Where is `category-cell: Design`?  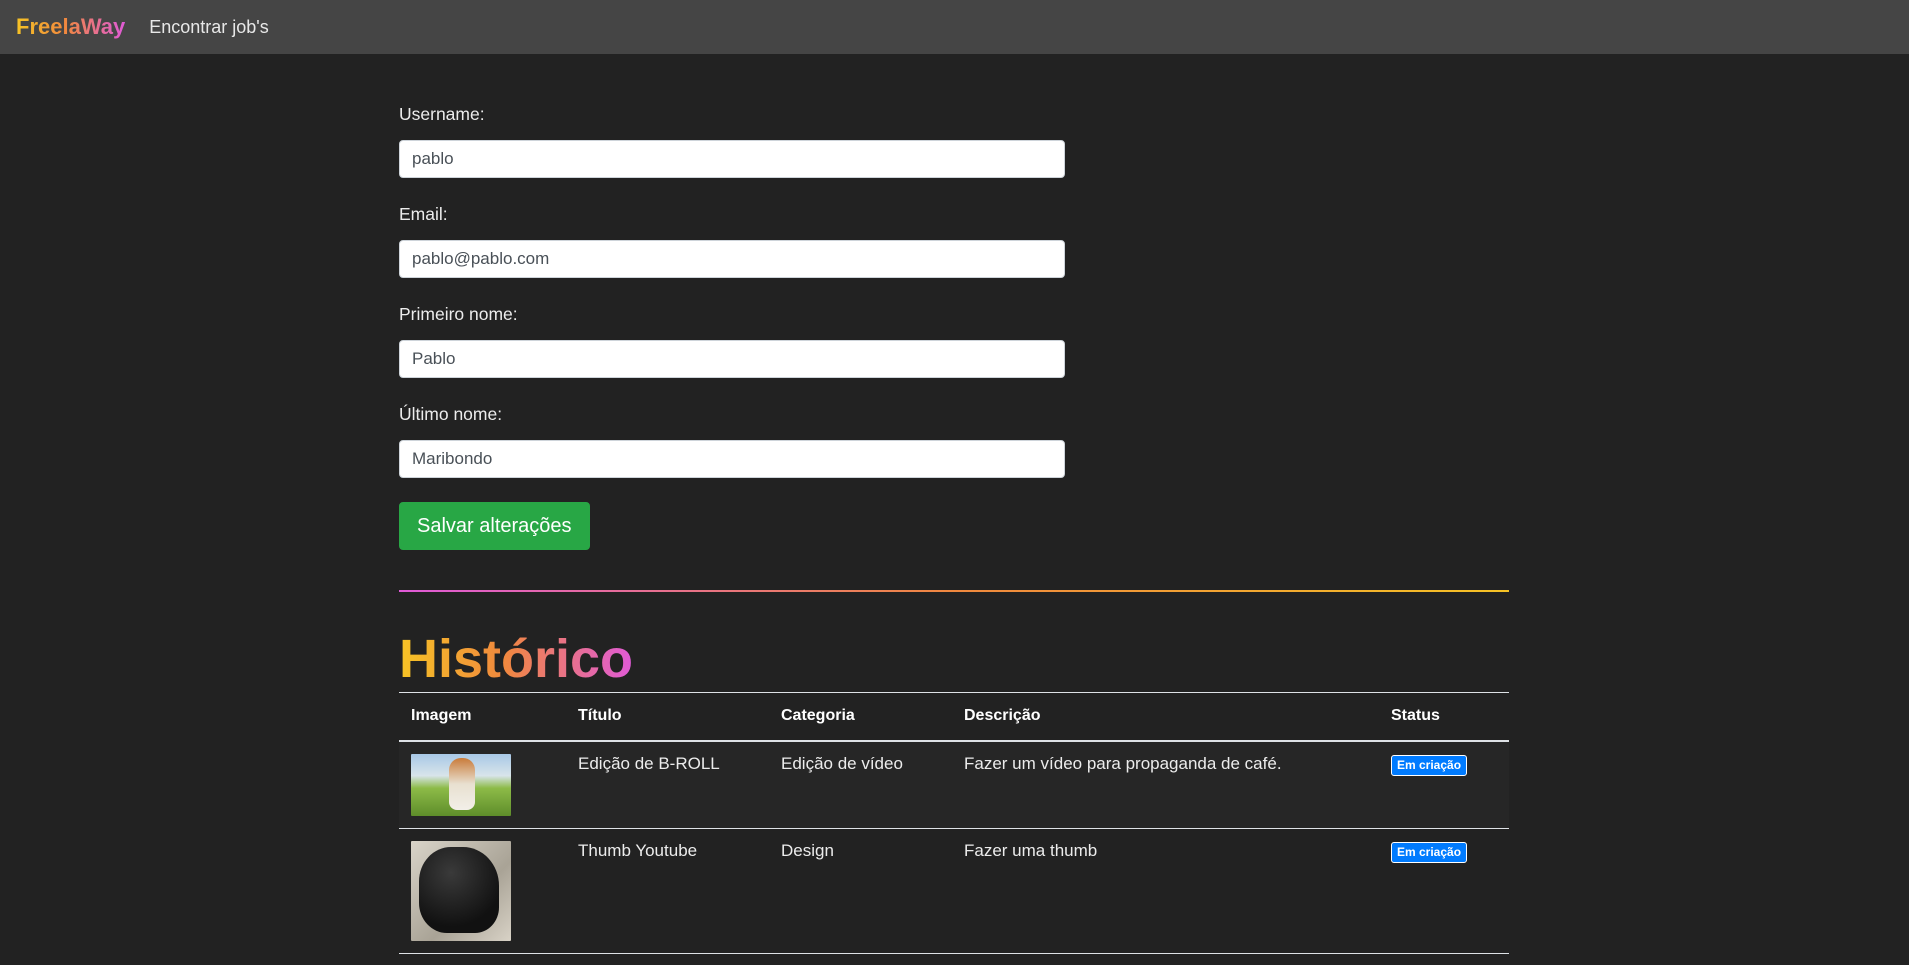
category-cell: Design is located at coordinates (860, 891).